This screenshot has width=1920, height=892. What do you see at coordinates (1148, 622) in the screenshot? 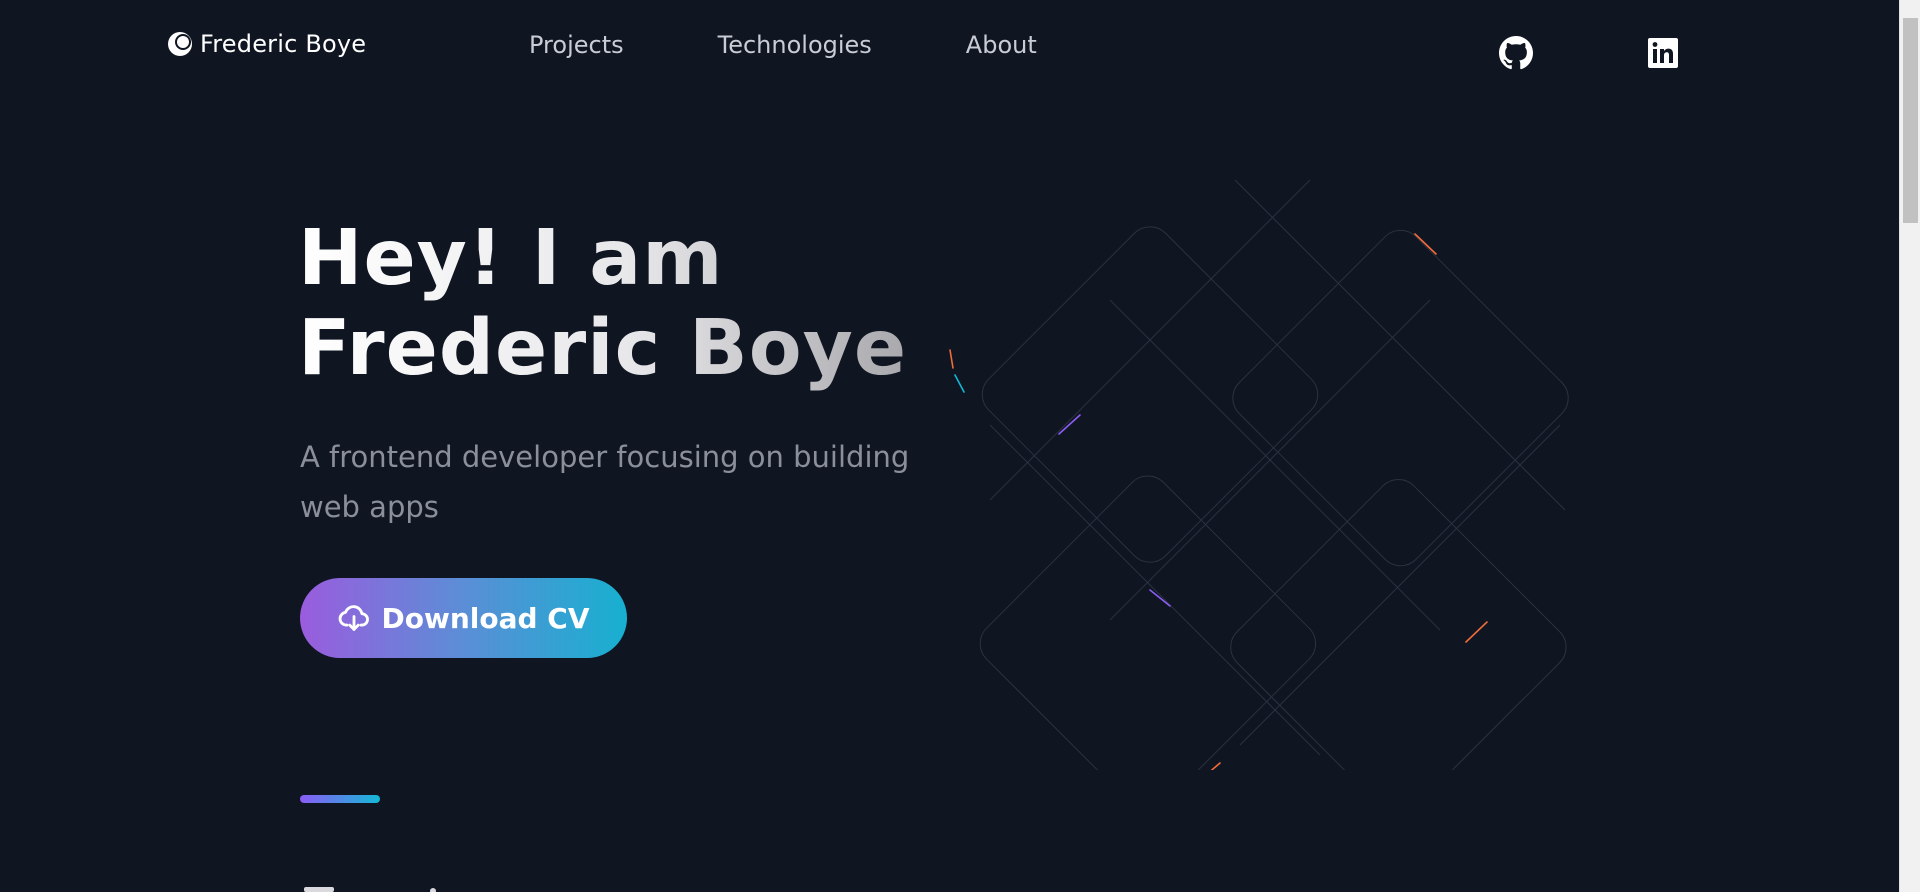
I see `grid-square-bottom-left` at bounding box center [1148, 622].